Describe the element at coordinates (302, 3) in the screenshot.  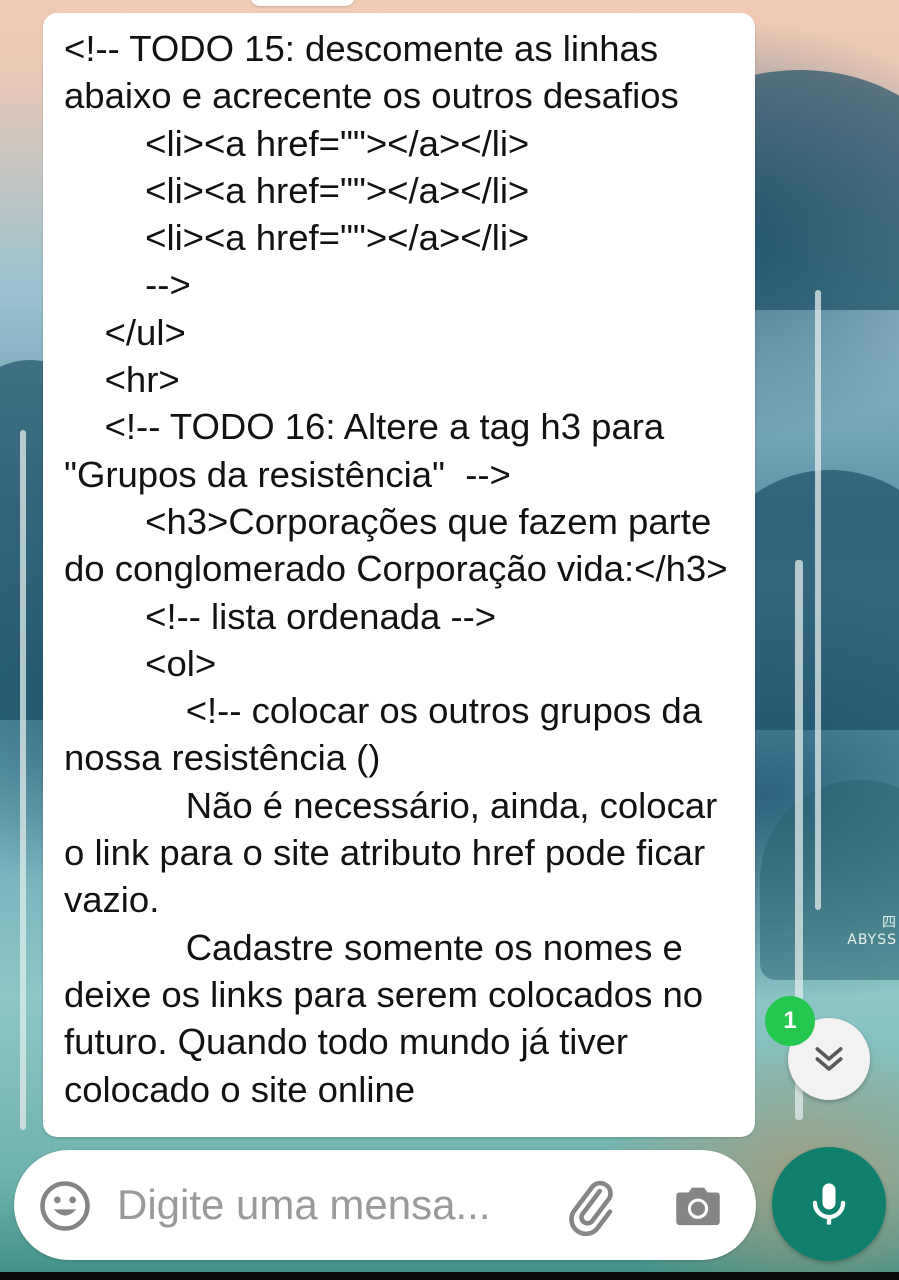
I see `previous-message-bubble` at that location.